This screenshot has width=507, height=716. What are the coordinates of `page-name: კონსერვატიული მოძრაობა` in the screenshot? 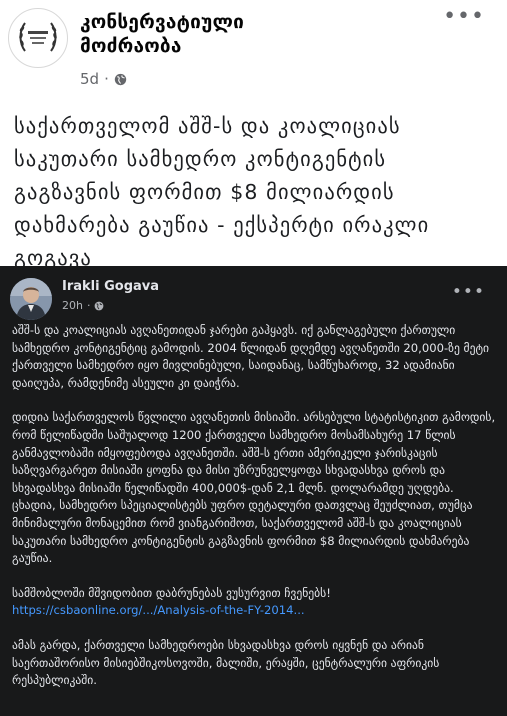 It's located at (260, 34).